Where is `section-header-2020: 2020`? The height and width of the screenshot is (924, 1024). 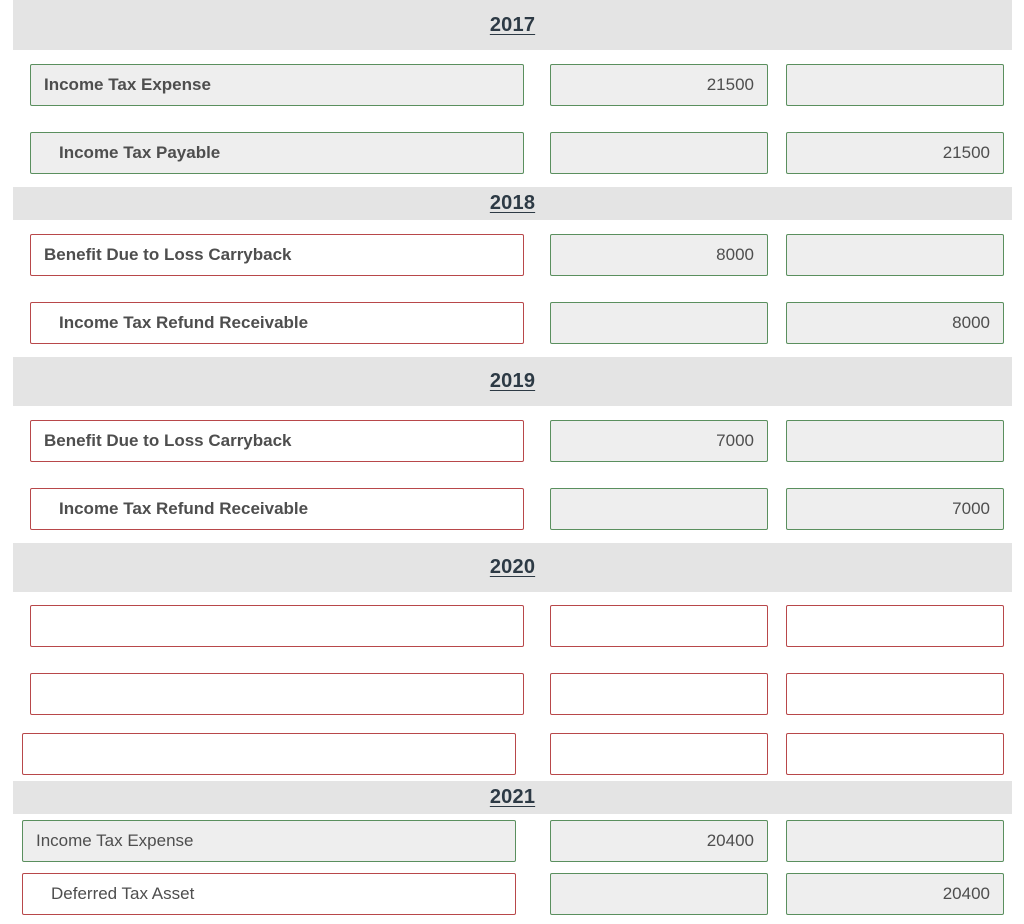 section-header-2020: 2020 is located at coordinates (512, 567).